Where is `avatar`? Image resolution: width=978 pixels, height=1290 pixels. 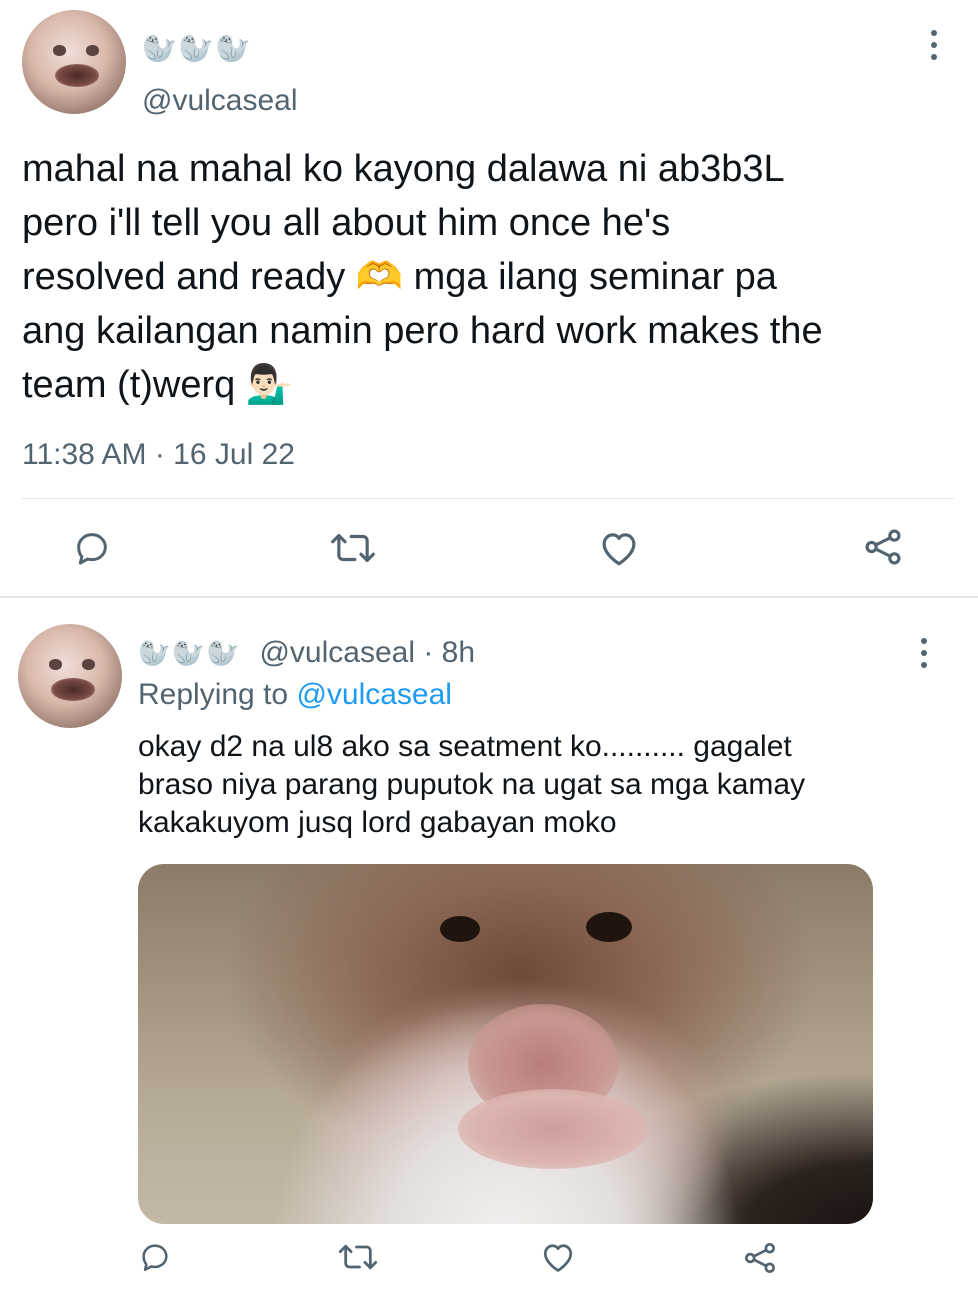 avatar is located at coordinates (74, 62).